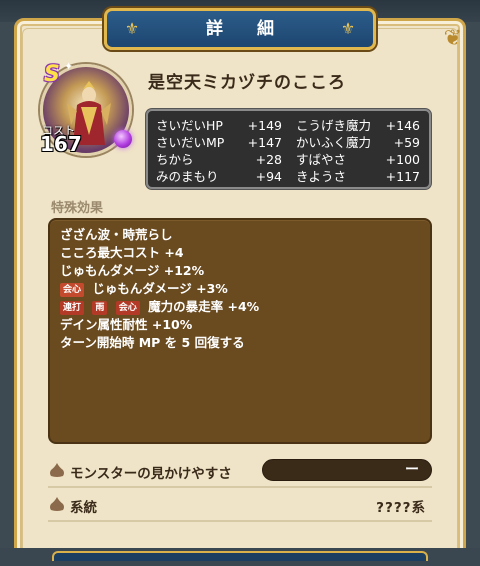 The height and width of the screenshot is (566, 480). What do you see at coordinates (402, 176) in the screenshot?
I see `stat-value: +117` at bounding box center [402, 176].